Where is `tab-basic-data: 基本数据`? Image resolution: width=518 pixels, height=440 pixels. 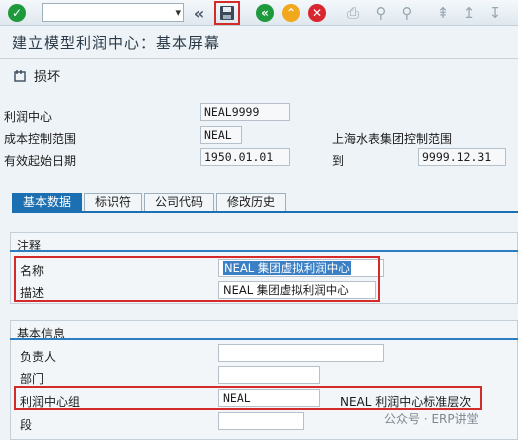
tab-basic-data: 基本数据 is located at coordinates (47, 202).